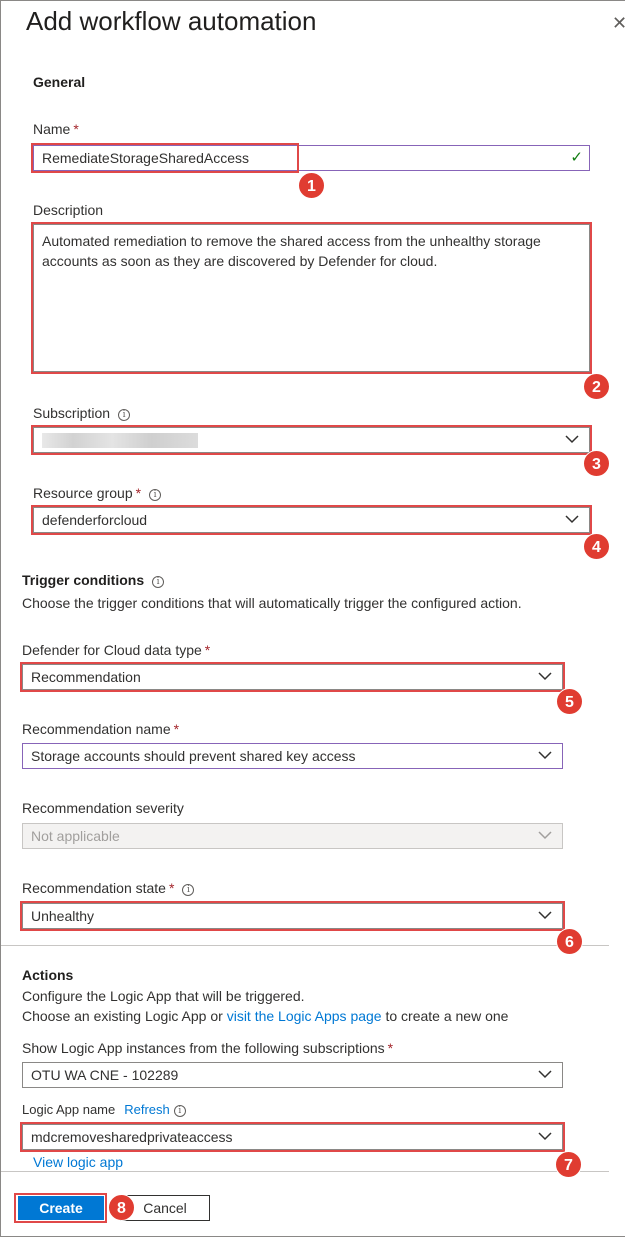 The image size is (625, 1237). Describe the element at coordinates (61, 1208) in the screenshot. I see `create-button: Create` at that location.